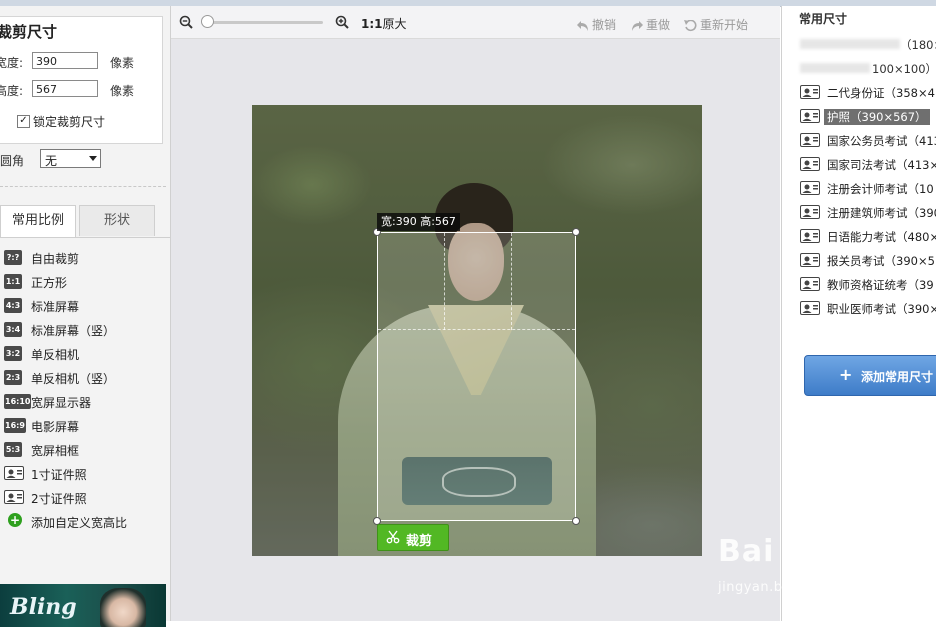 The width and height of the screenshot is (936, 627). What do you see at coordinates (84, 427) in the screenshot?
I see `ratio-item-16-9: 16:9 电影屏幕` at bounding box center [84, 427].